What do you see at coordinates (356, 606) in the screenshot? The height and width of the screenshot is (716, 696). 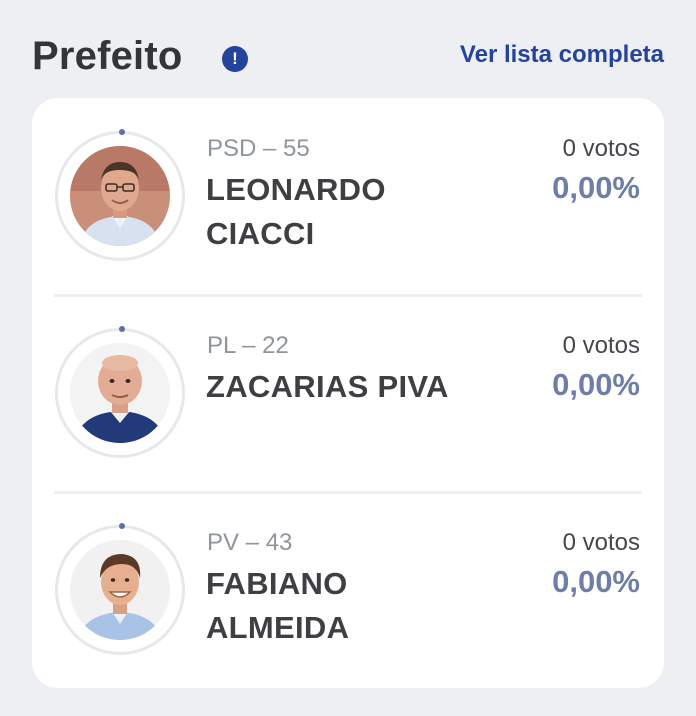 I see `candidate-name: FABIANO ALMEIDA` at bounding box center [356, 606].